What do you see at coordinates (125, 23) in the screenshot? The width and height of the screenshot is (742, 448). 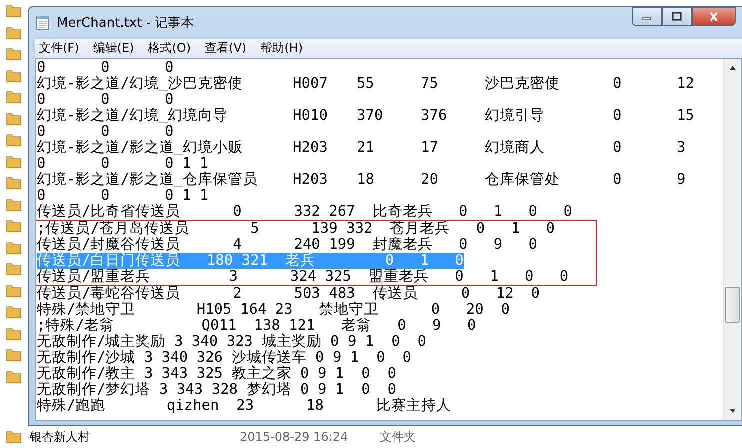 I see `window-title: MerChant.txt - 记事本` at bounding box center [125, 23].